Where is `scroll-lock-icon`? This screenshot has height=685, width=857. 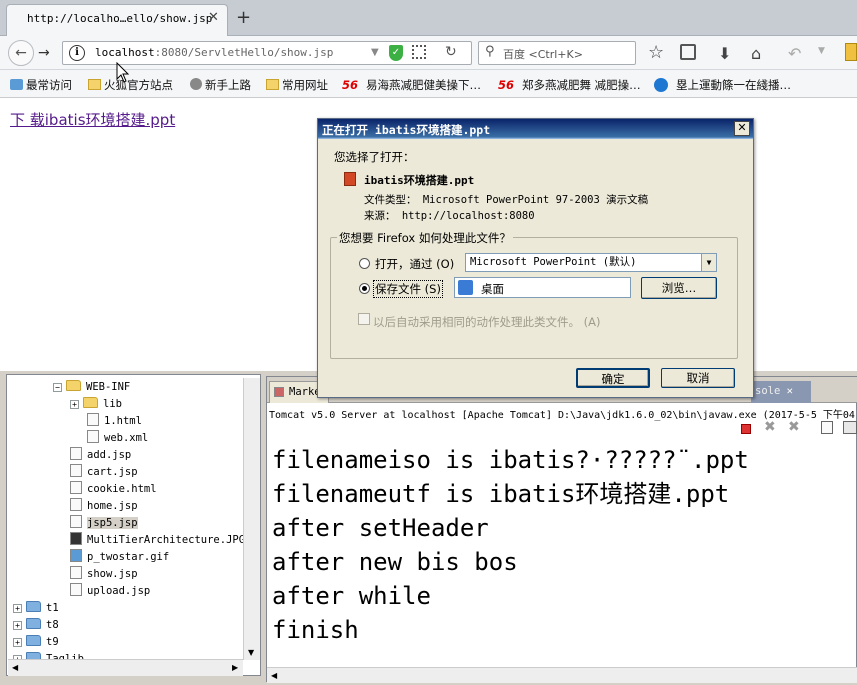 scroll-lock-icon is located at coordinates (850, 427).